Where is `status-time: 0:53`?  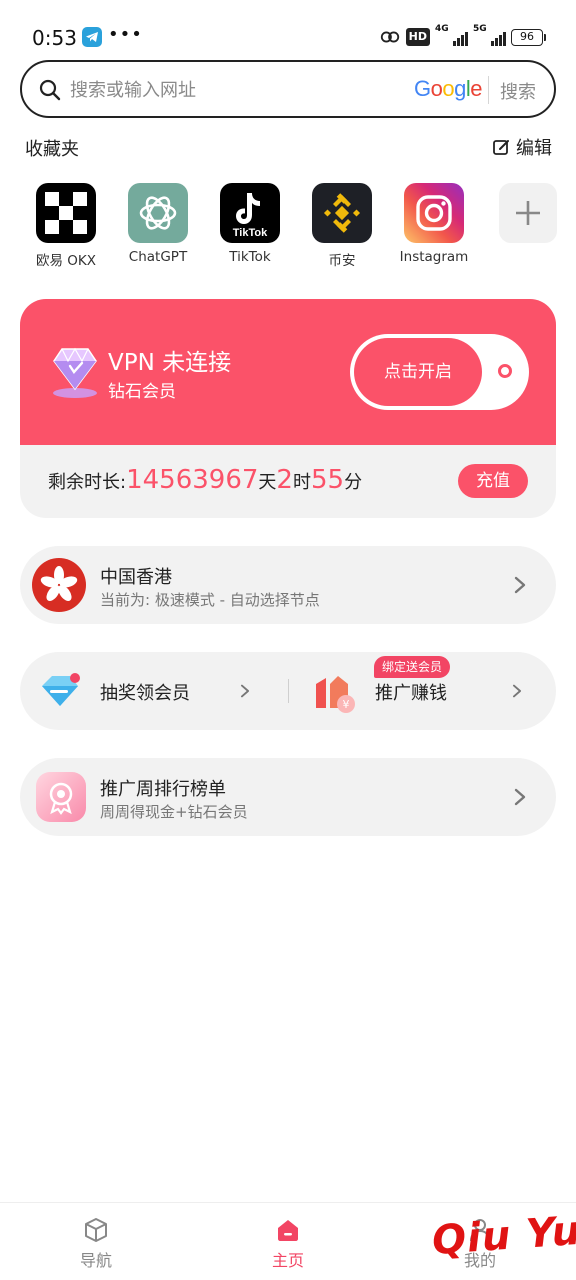
status-time: 0:53 is located at coordinates (54, 38).